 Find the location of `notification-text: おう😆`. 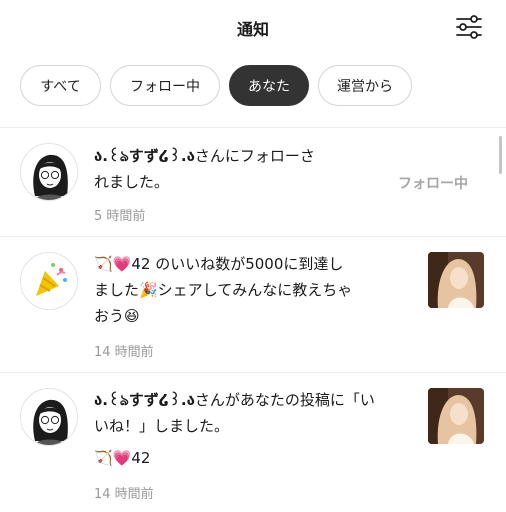

notification-text: おう😆 is located at coordinates (117, 316).